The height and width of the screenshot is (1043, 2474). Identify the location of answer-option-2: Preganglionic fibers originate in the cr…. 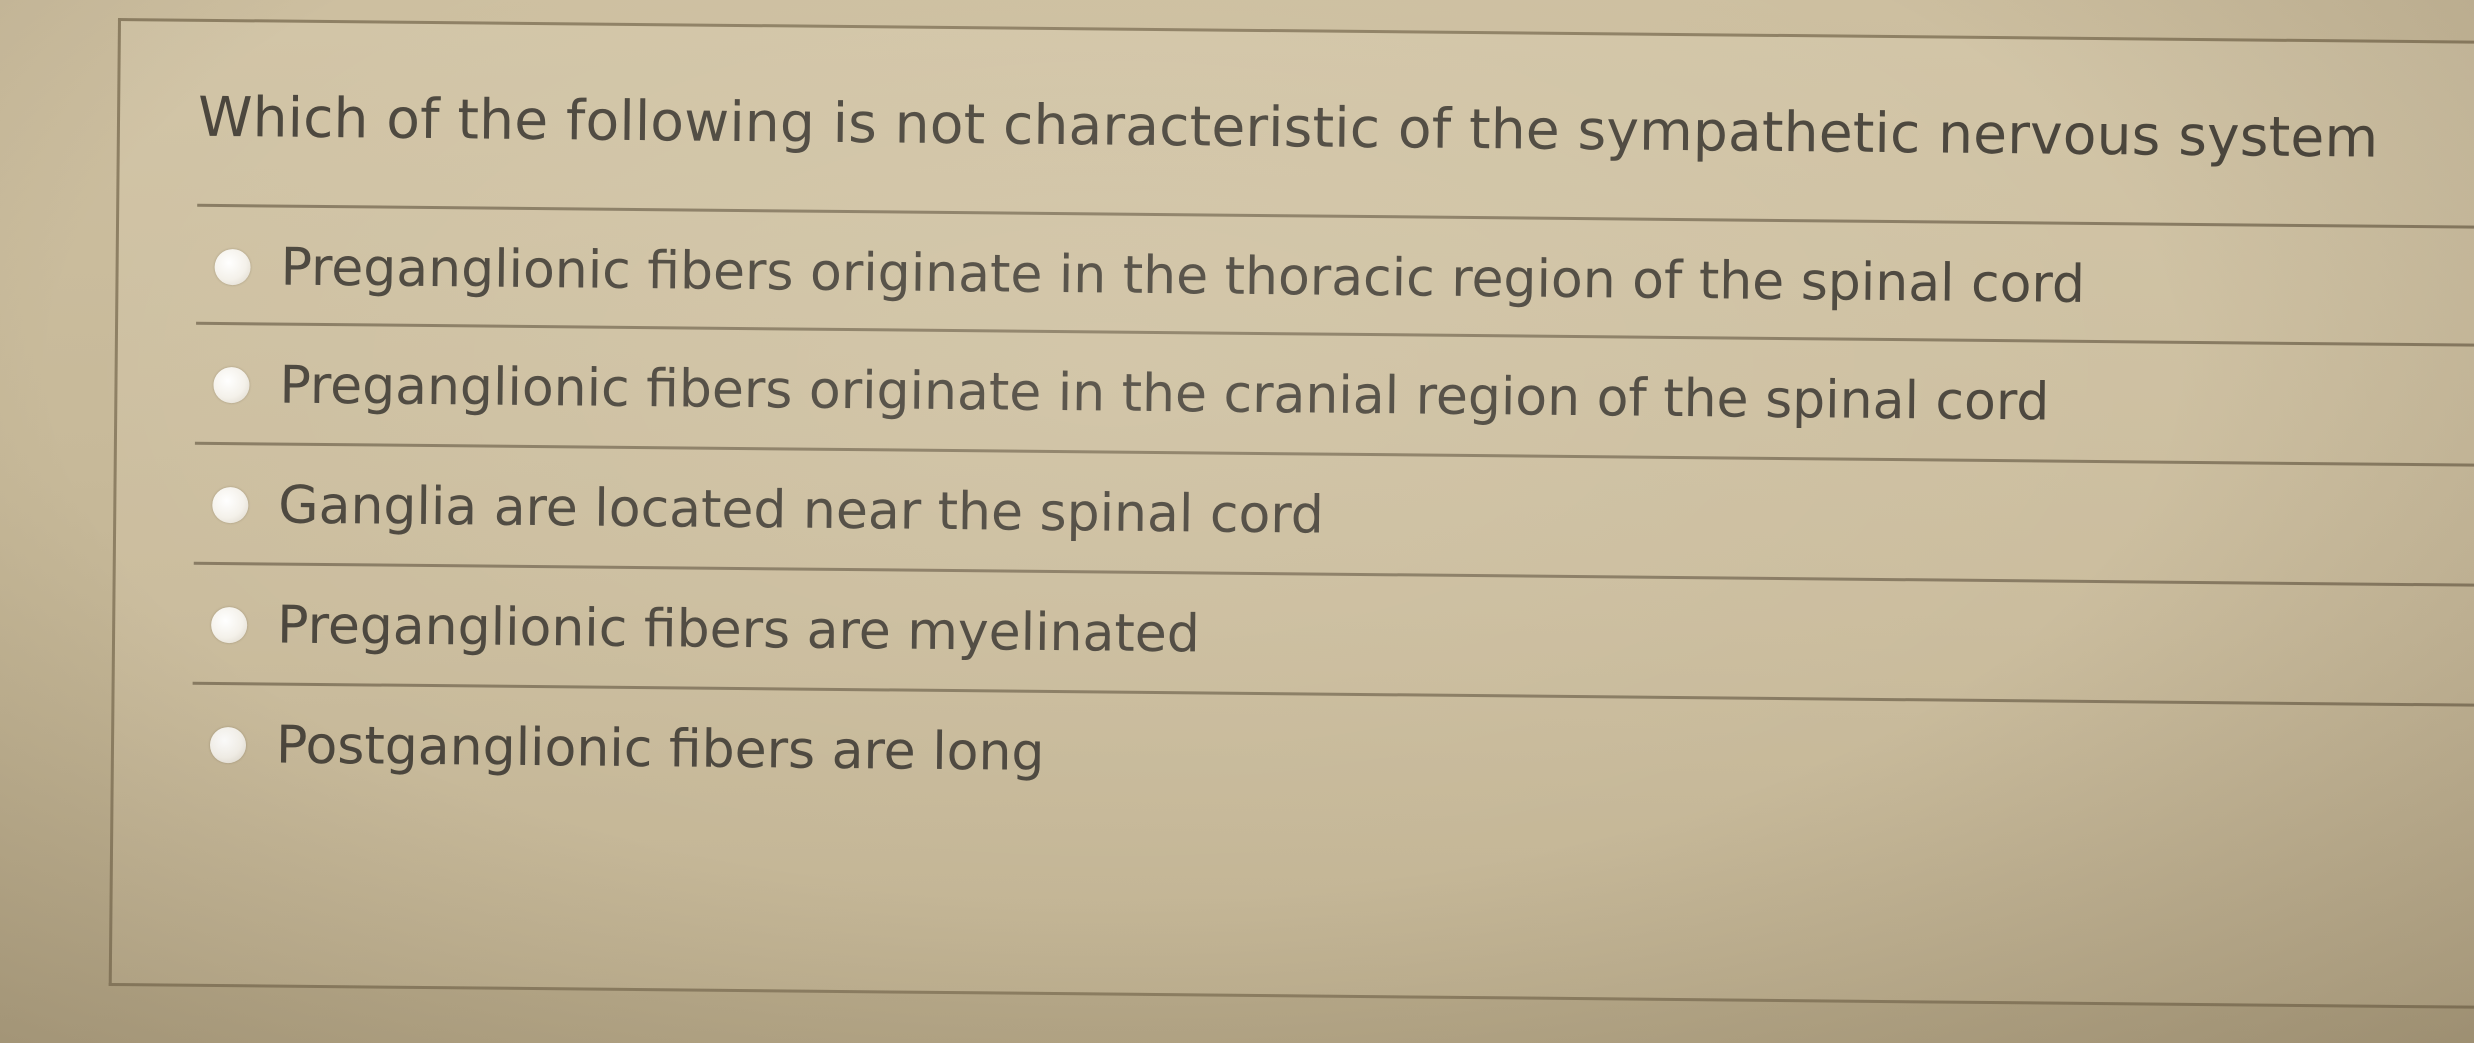
(1313, 395).